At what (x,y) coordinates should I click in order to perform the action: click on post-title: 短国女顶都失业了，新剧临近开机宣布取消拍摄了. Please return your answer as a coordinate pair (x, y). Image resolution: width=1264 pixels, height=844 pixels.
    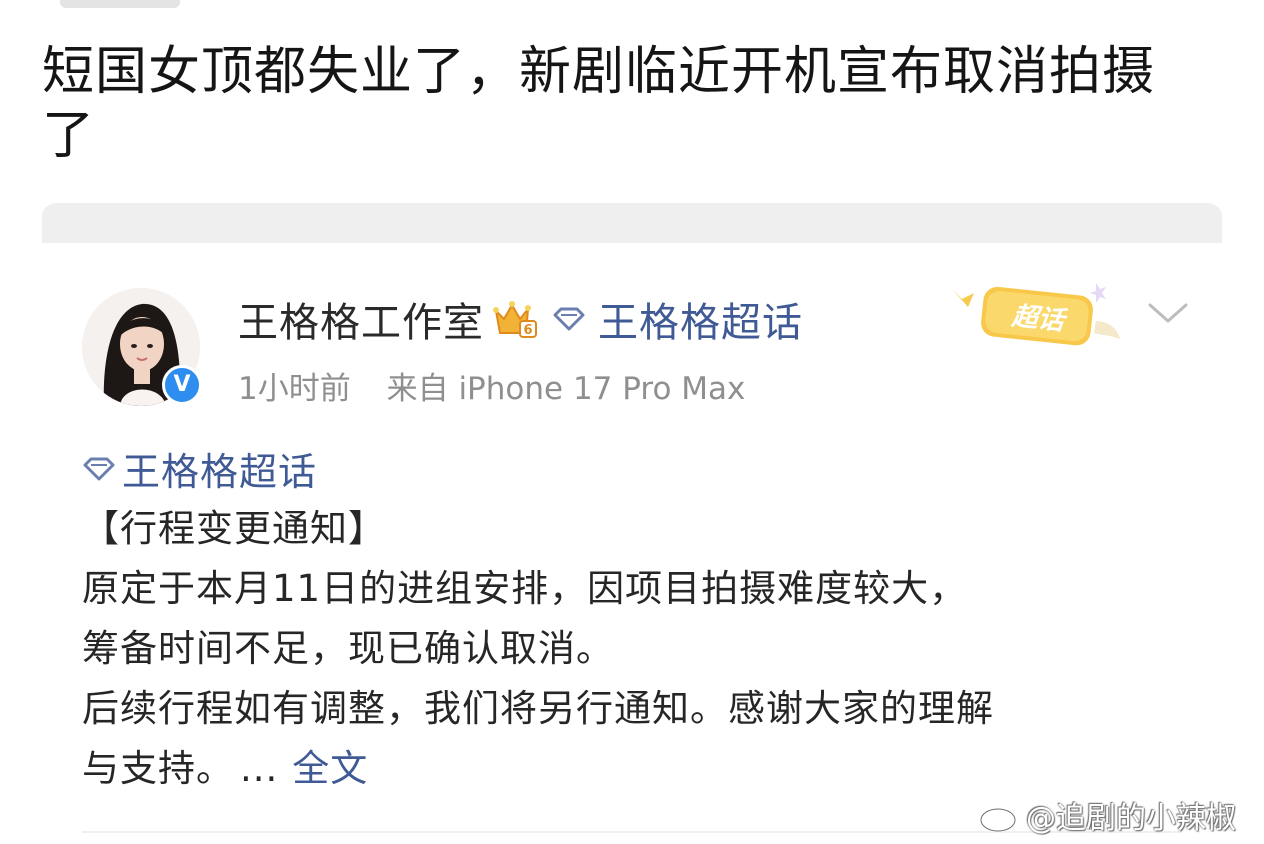
    Looking at the image, I should click on (599, 104).